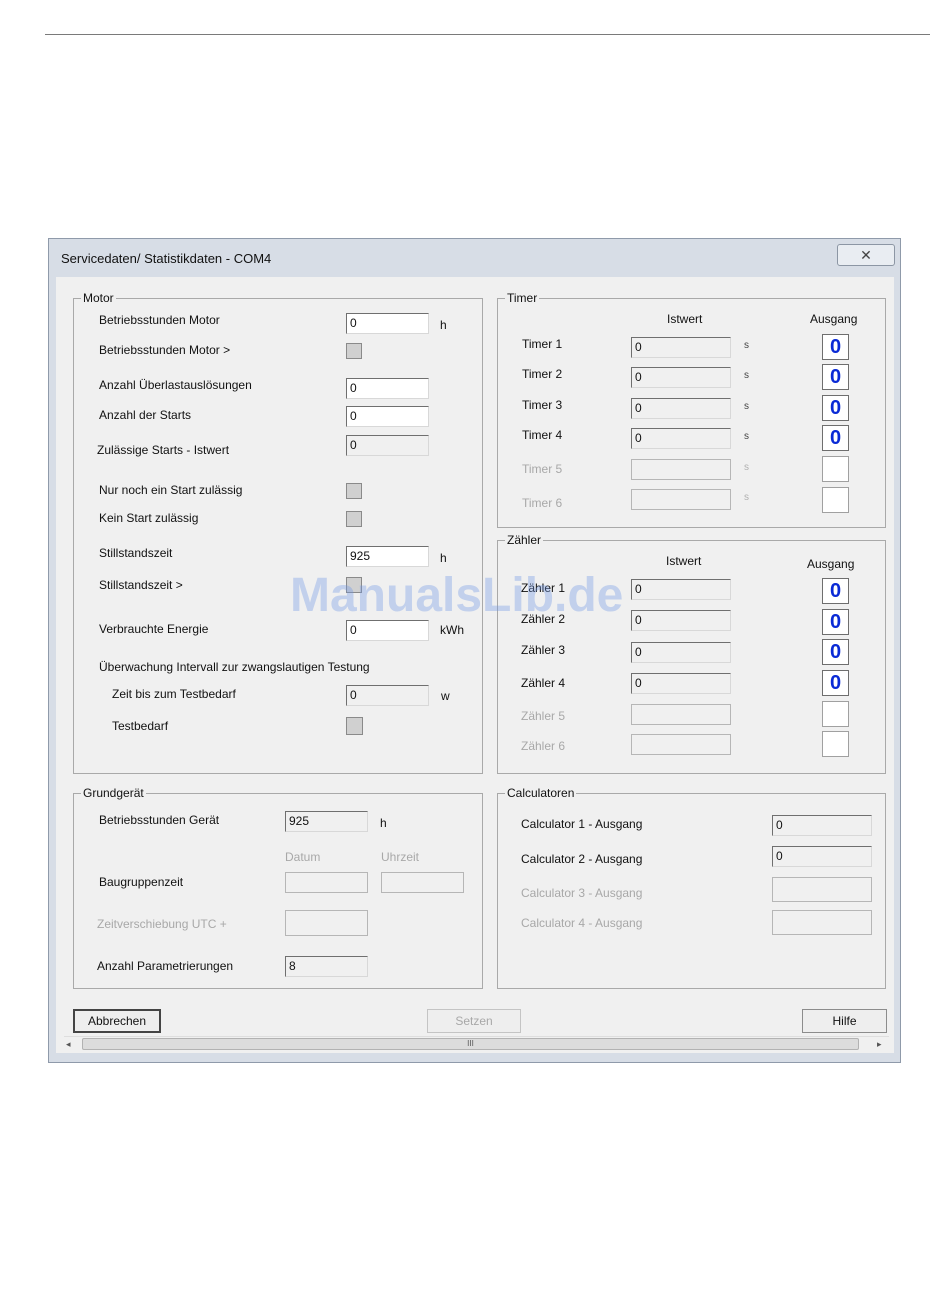 The image size is (950, 1302). I want to click on zaehler-6-output, so click(835, 744).